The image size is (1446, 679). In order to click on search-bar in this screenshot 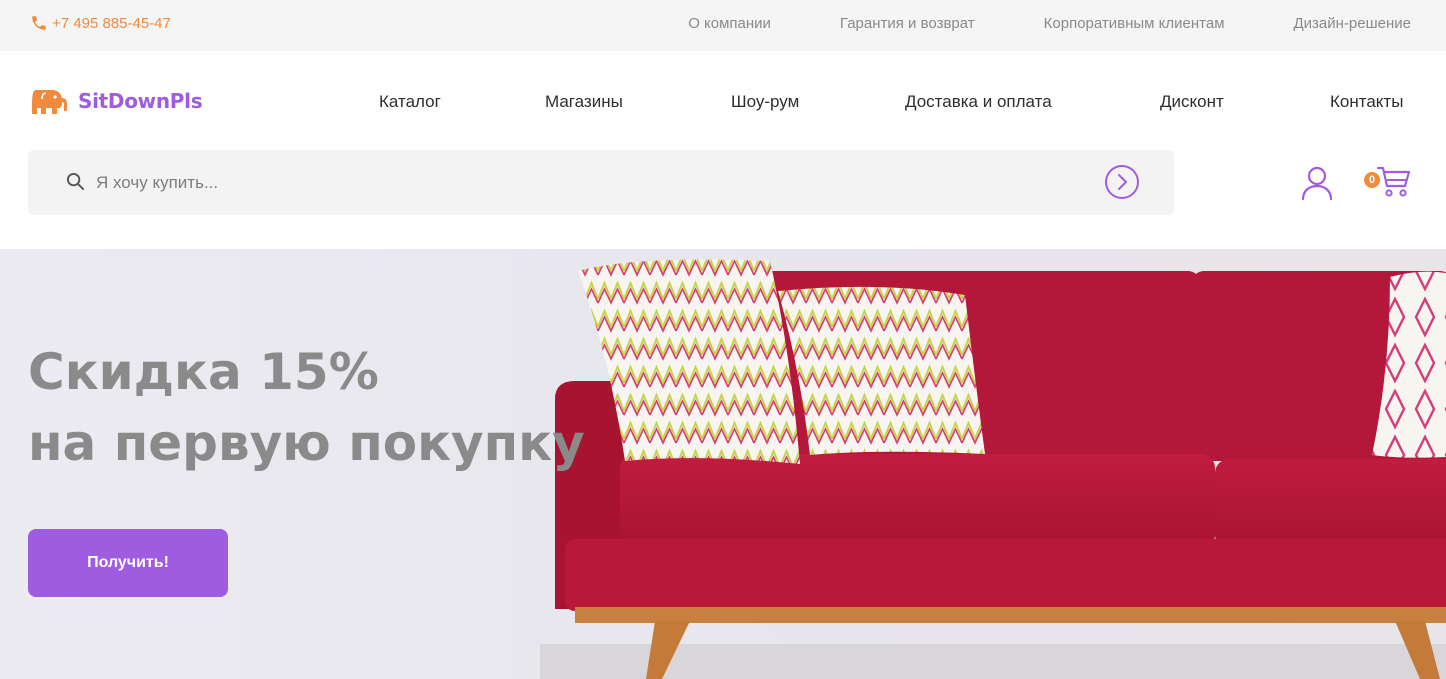, I will do `click(601, 182)`.